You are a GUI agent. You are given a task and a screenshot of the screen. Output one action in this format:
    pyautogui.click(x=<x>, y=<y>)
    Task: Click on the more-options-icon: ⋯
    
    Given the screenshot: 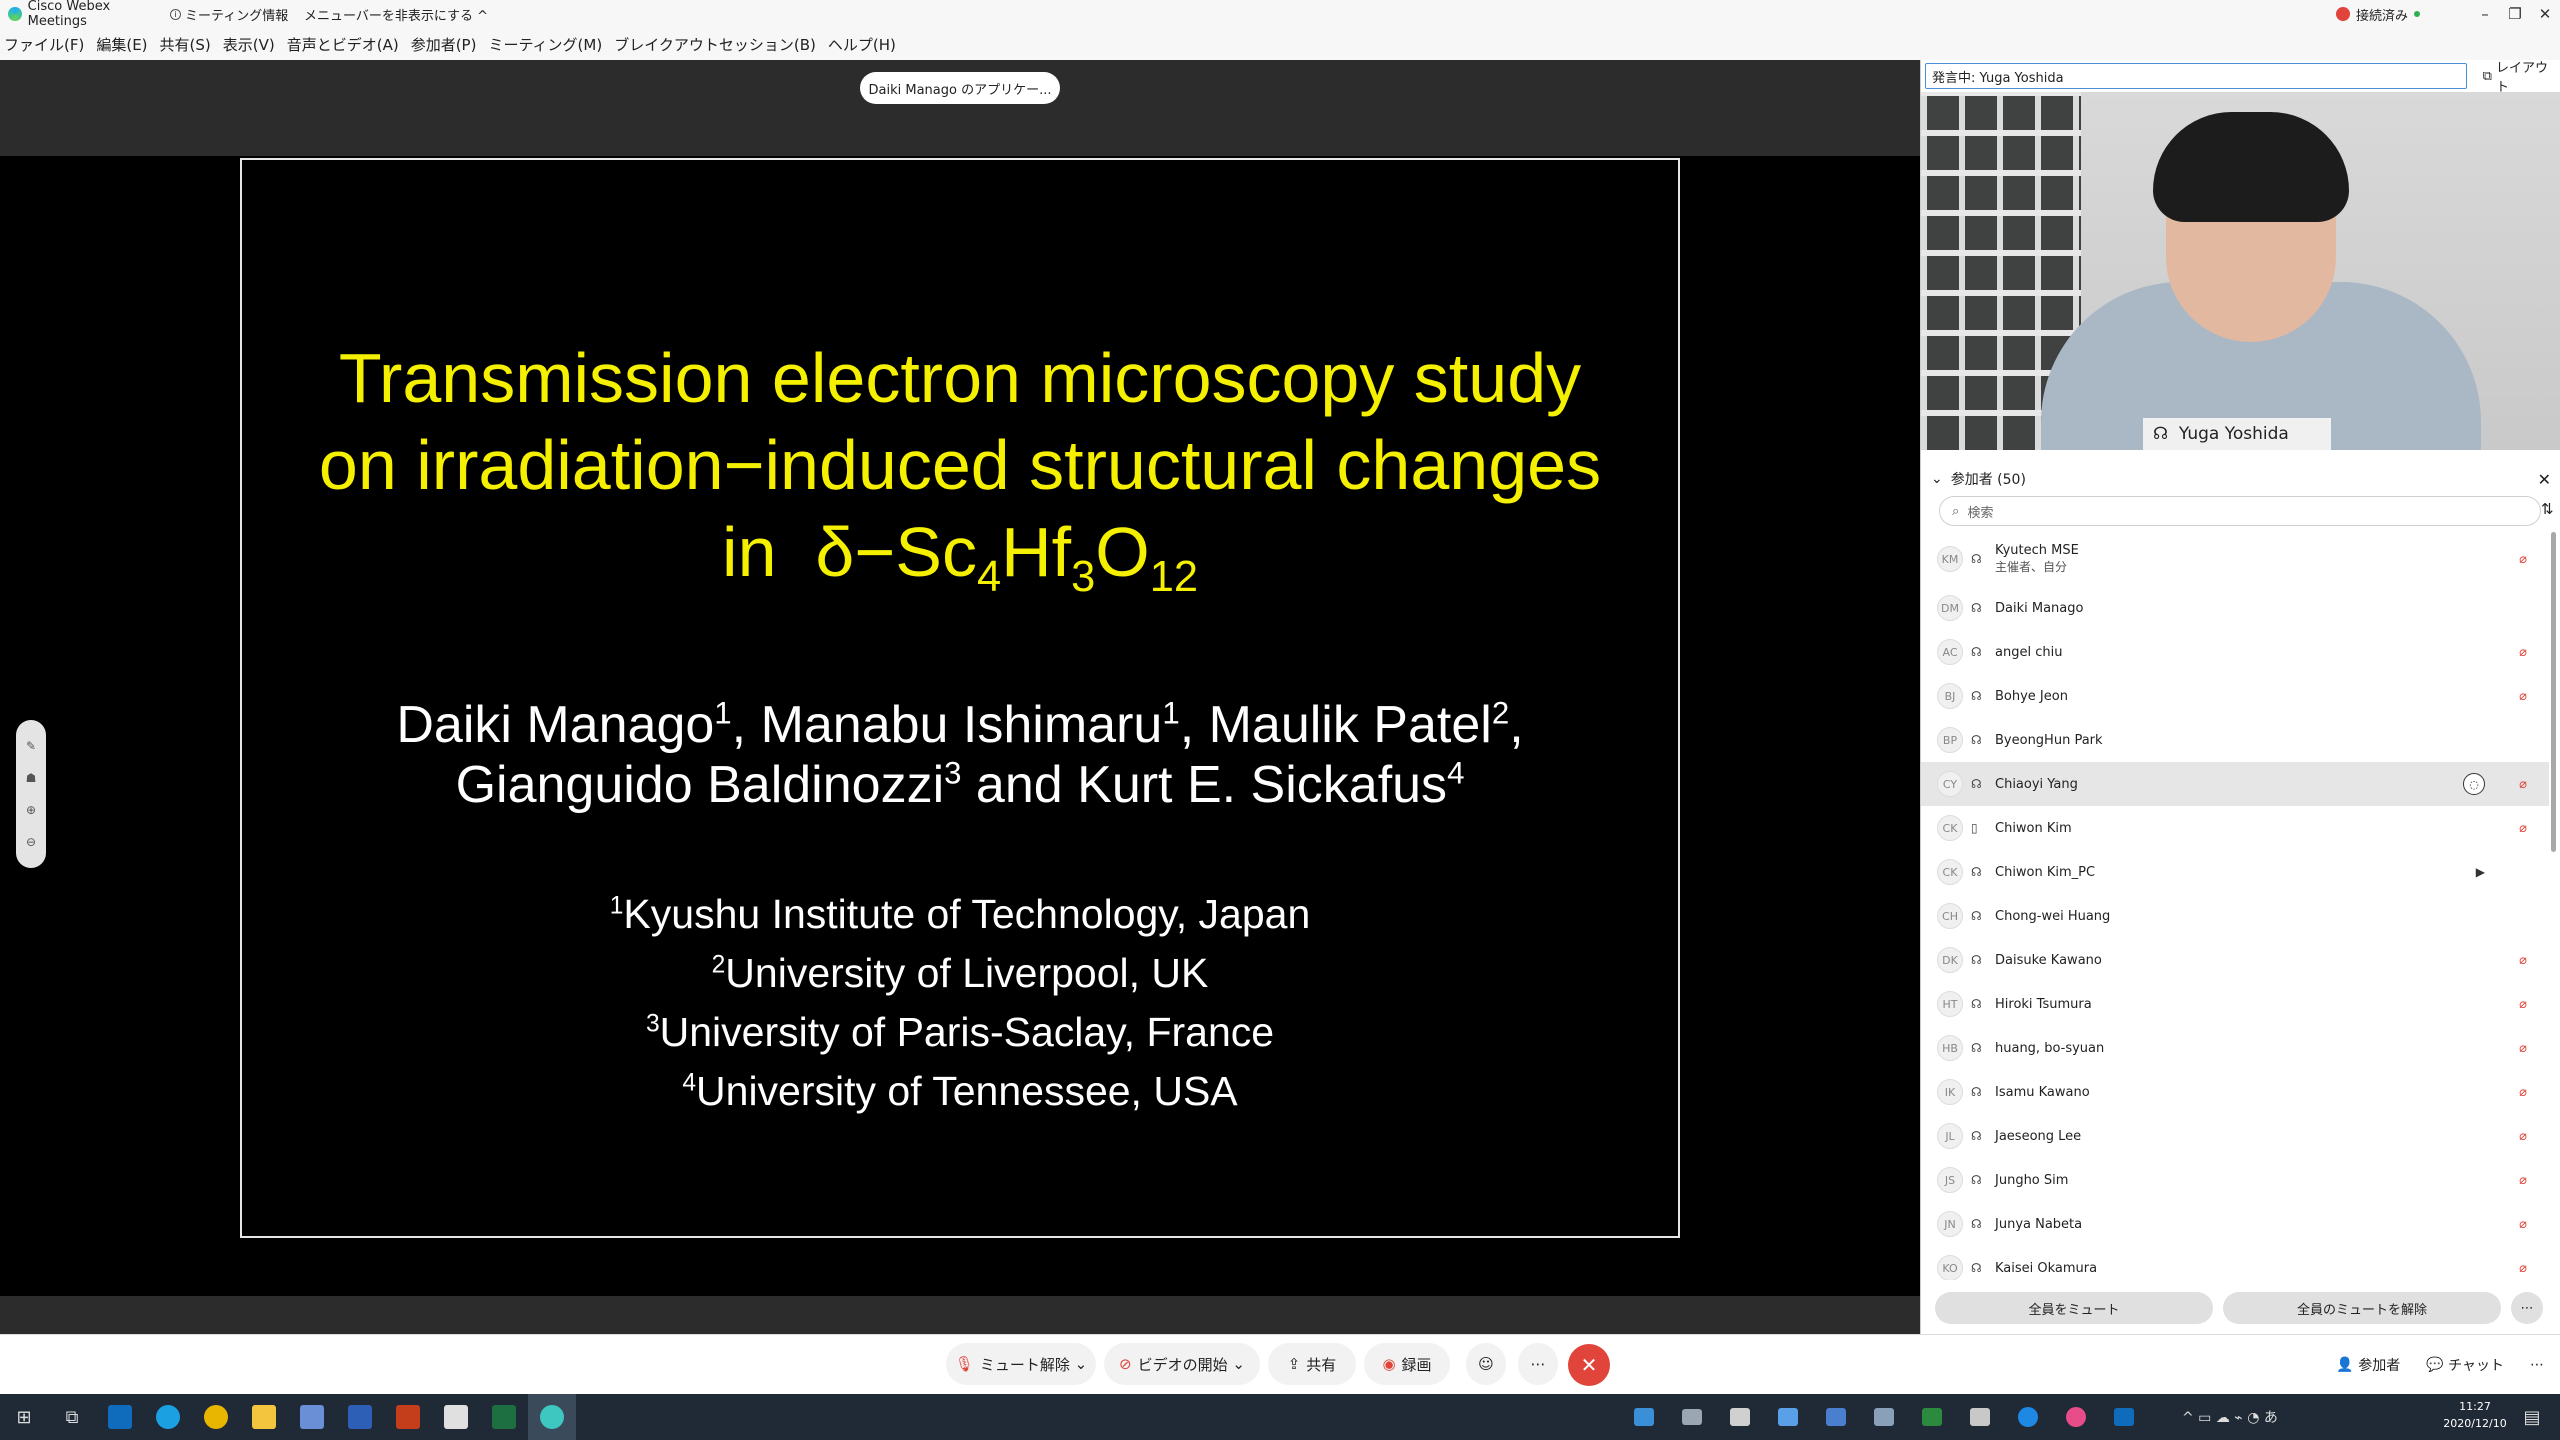 What is the action you would take?
    pyautogui.click(x=2527, y=1308)
    